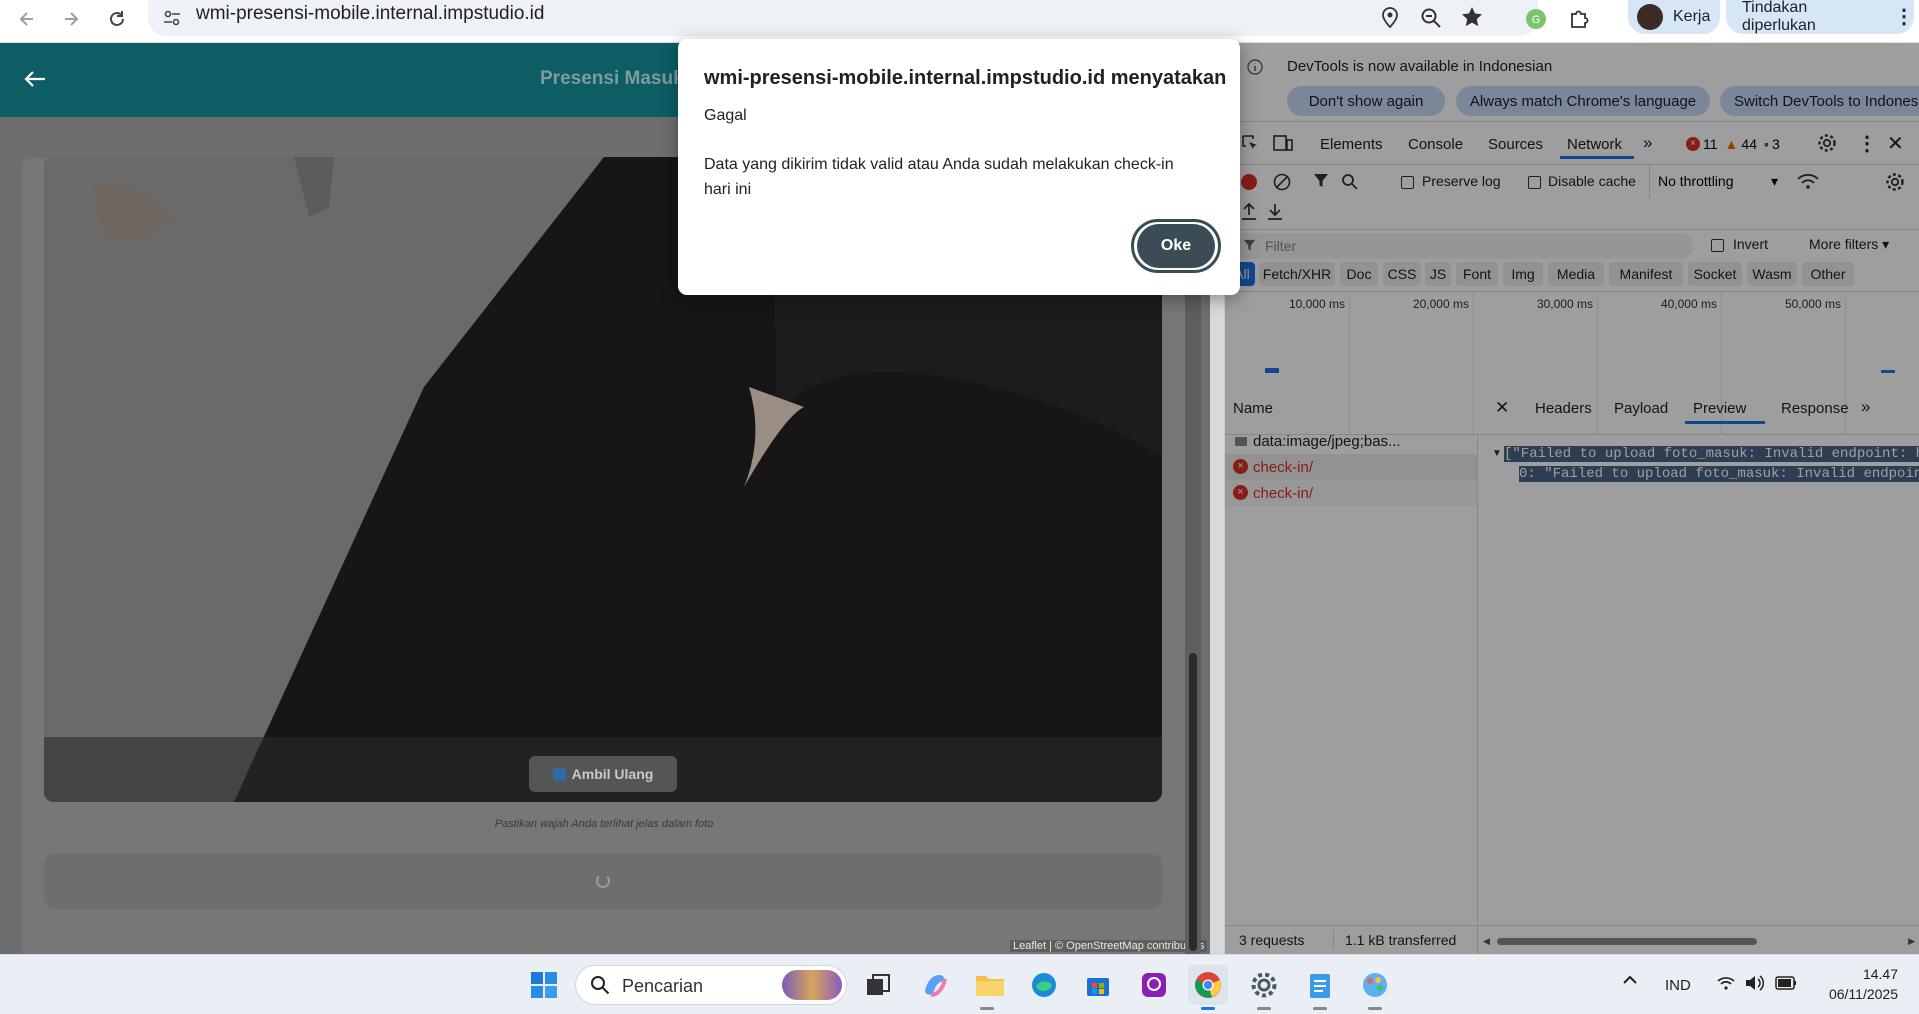 The height and width of the screenshot is (1014, 1919). Describe the element at coordinates (812, 985) in the screenshot. I see `search-highlight-icon` at that location.